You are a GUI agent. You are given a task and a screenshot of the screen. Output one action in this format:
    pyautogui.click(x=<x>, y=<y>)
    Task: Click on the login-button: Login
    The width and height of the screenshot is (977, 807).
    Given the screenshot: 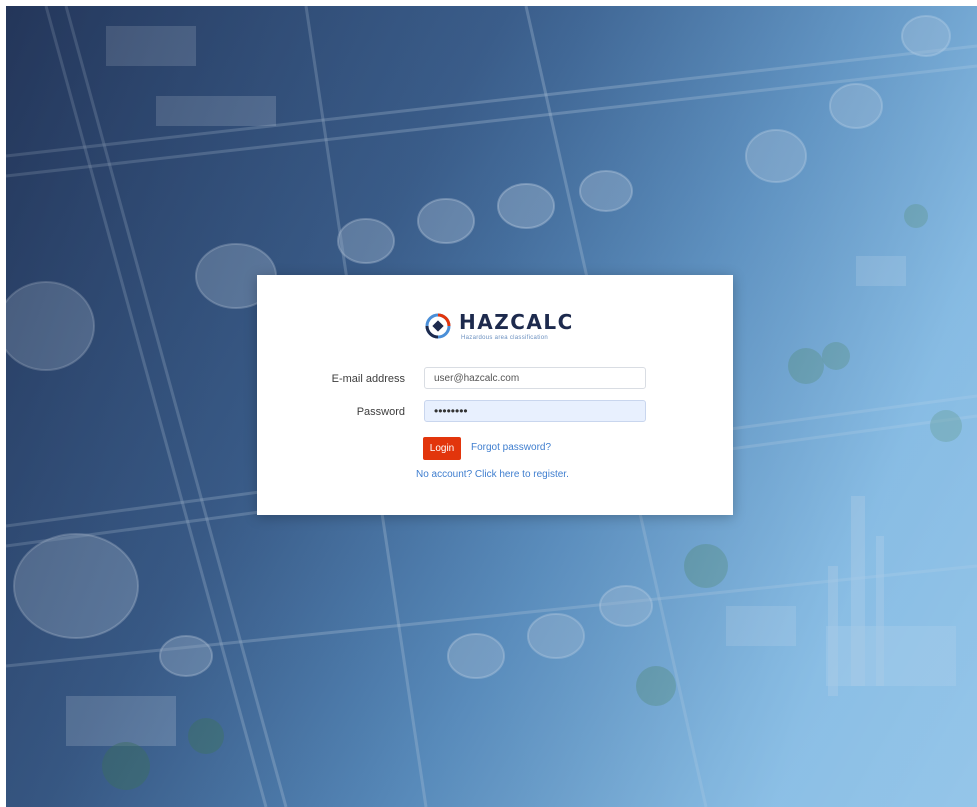 What is the action you would take?
    pyautogui.click(x=442, y=448)
    